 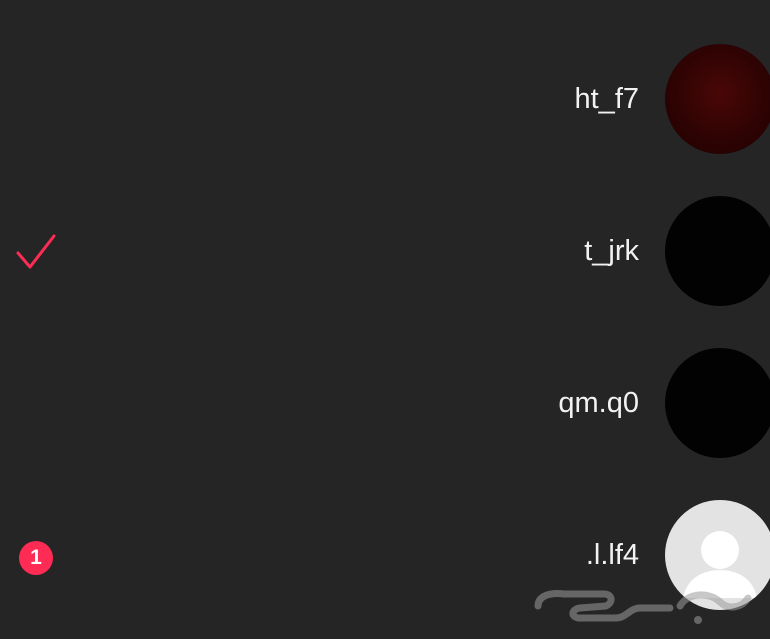 I want to click on haraj-watermark-logo, so click(x=643, y=607).